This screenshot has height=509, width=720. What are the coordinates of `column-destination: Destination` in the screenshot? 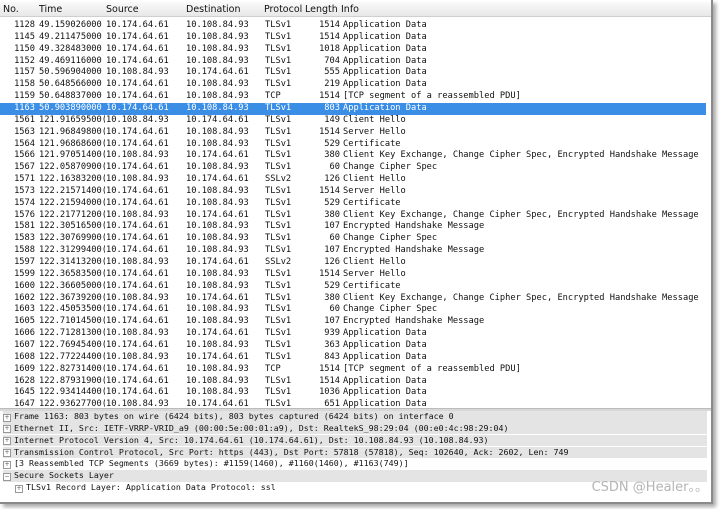 It's located at (213, 9).